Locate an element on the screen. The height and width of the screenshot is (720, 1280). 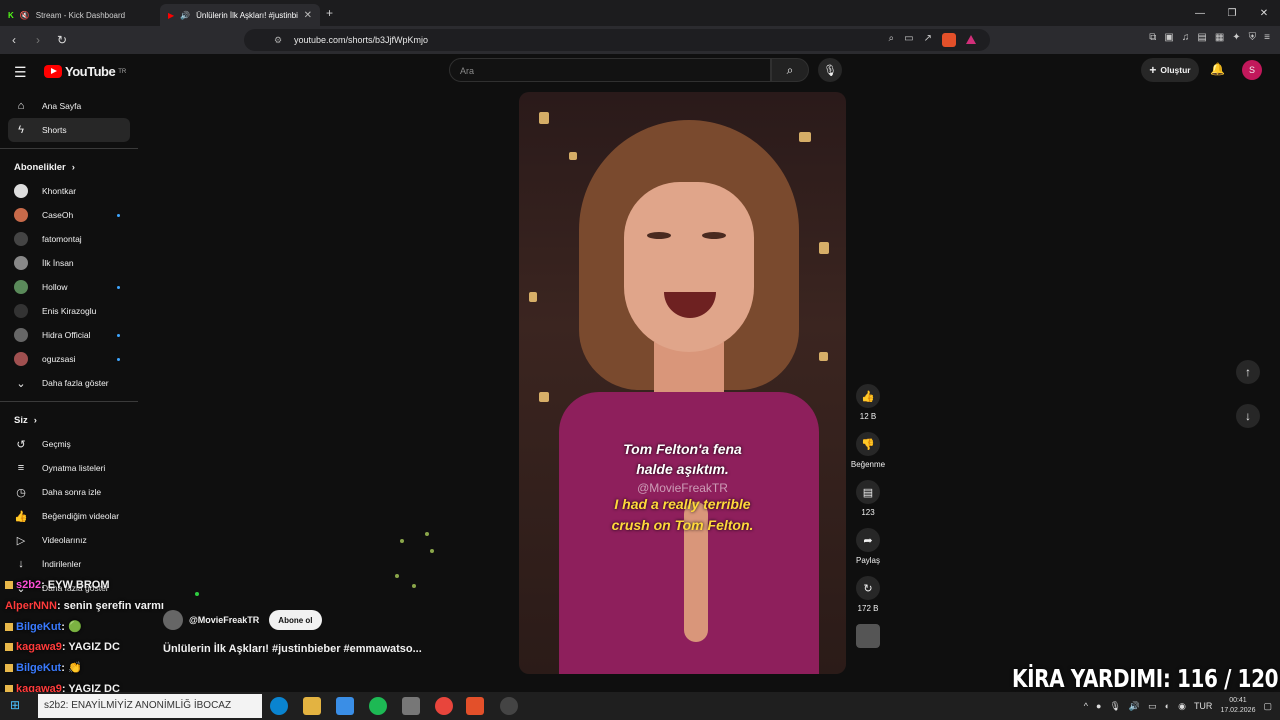
media-icon: ♫ is located at coordinates (1186, 37).